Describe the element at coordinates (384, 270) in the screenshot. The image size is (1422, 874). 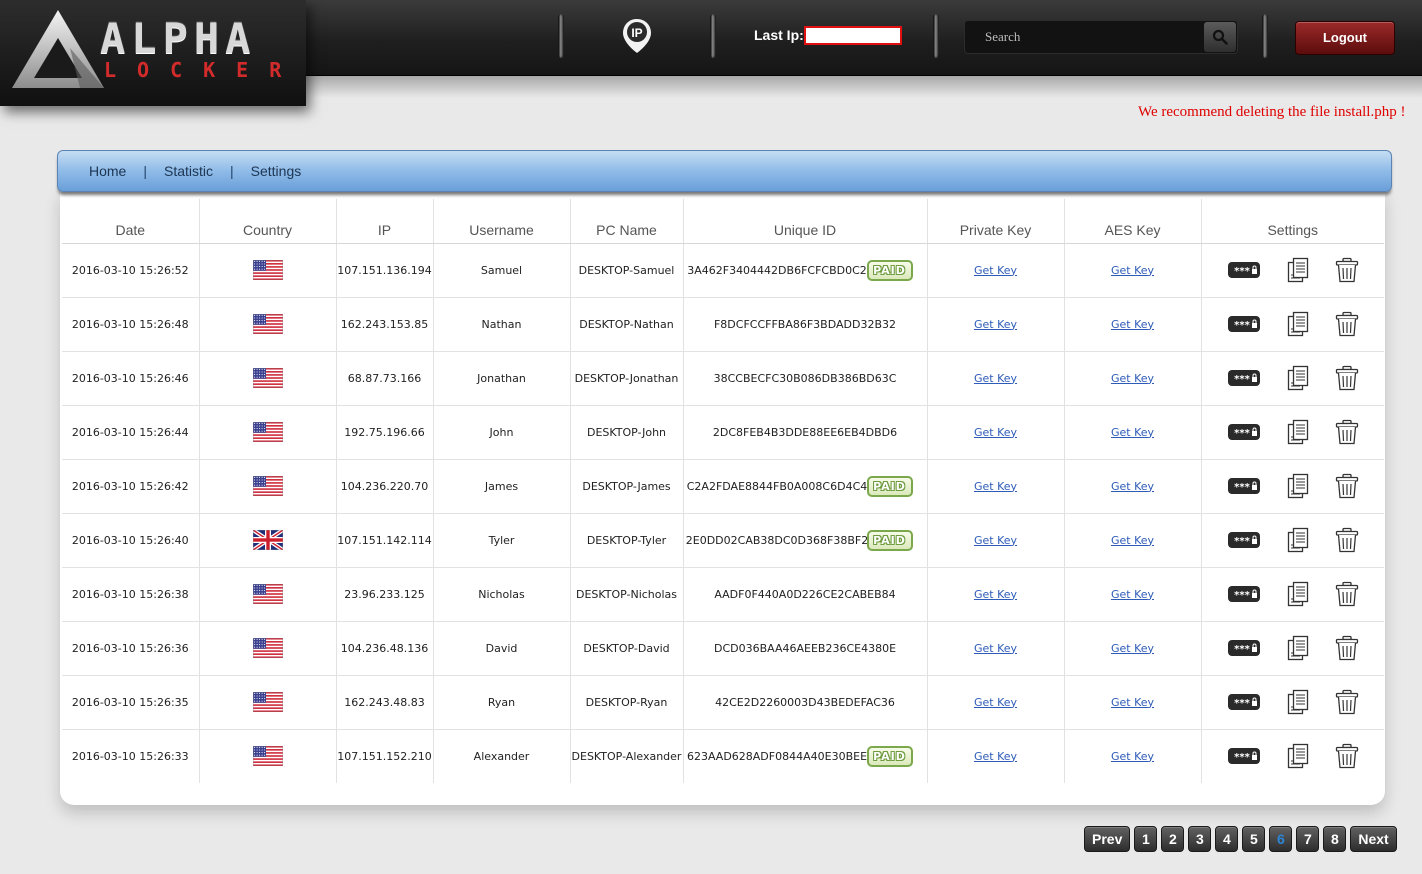
I see `ip-cell: 107.151.136.194` at that location.